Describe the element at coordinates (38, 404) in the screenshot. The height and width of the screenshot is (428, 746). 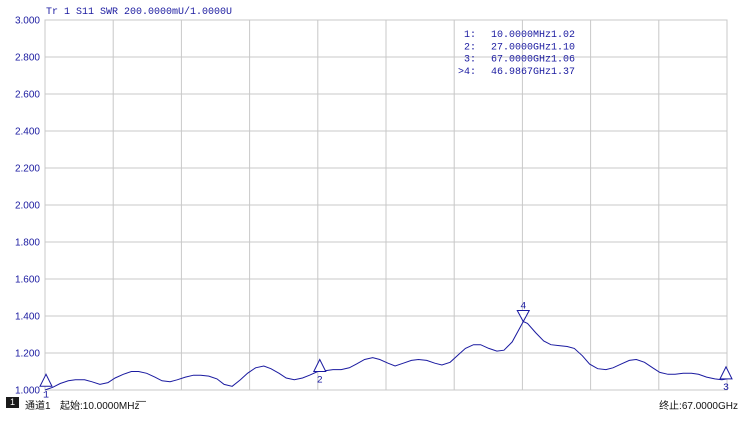
I see `channel-label: 通道1` at that location.